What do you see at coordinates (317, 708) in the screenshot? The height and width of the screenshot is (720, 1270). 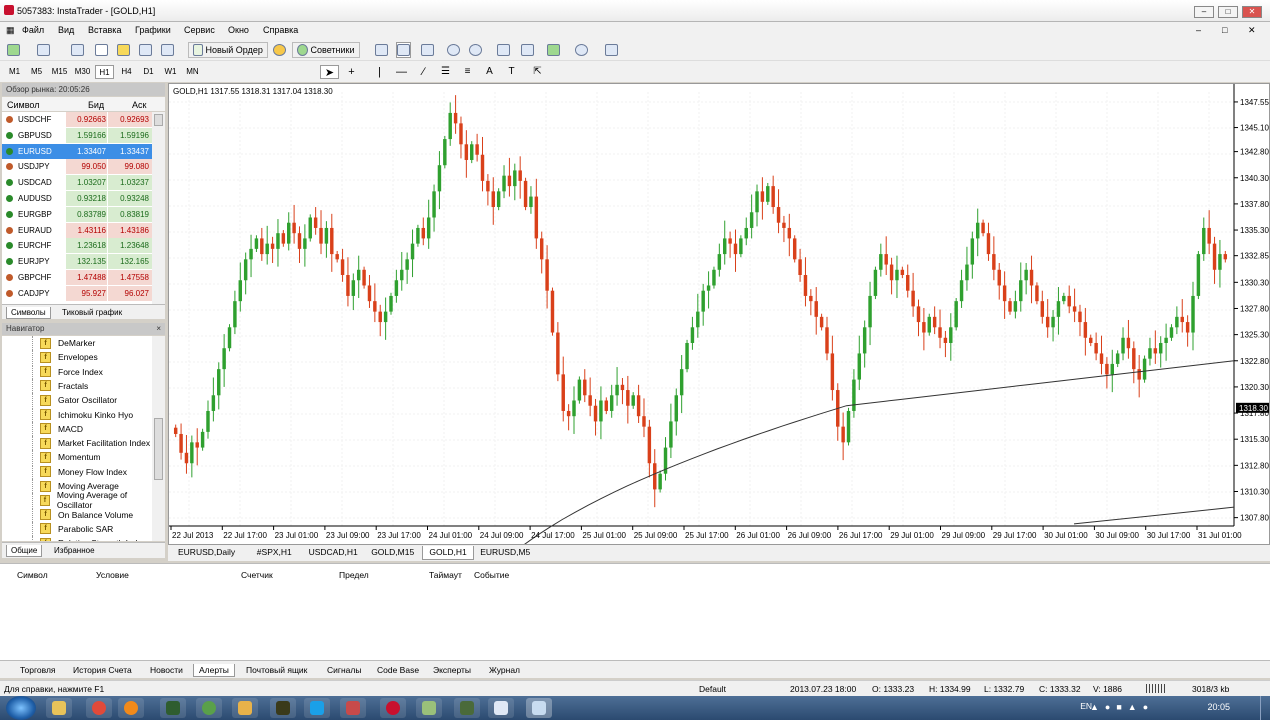 I see `taskbar-skype` at bounding box center [317, 708].